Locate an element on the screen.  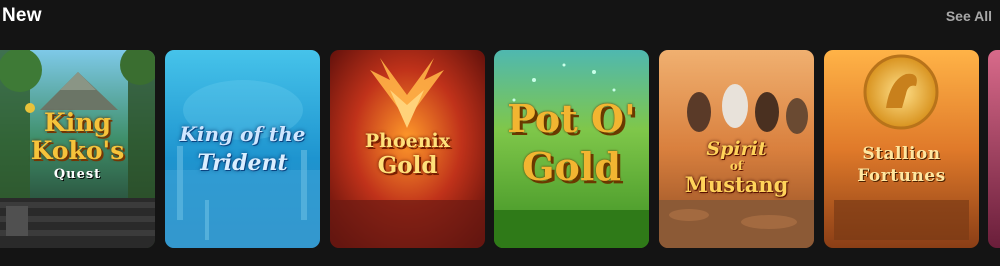
game-title-line: Trident is located at coordinates (242, 163).